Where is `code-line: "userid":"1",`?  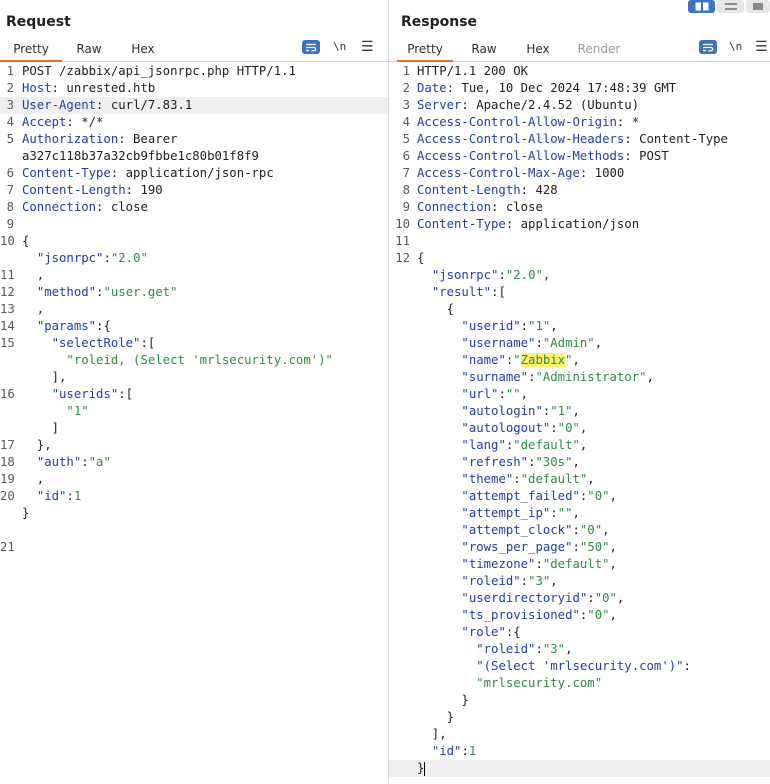
code-line: "userid":"1", is located at coordinates (579, 326).